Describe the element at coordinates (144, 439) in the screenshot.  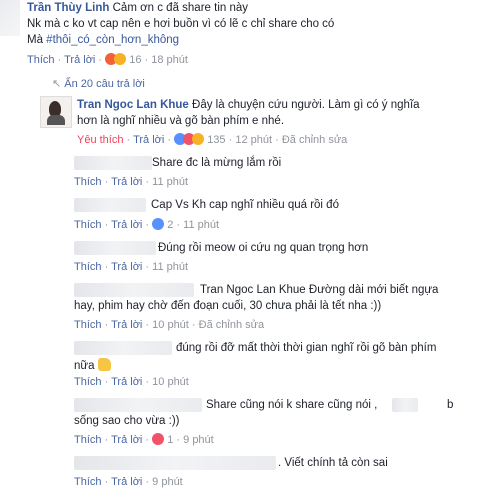
I see `reply-actions: Thích · Trả lời · 1 · 9 phút` at that location.